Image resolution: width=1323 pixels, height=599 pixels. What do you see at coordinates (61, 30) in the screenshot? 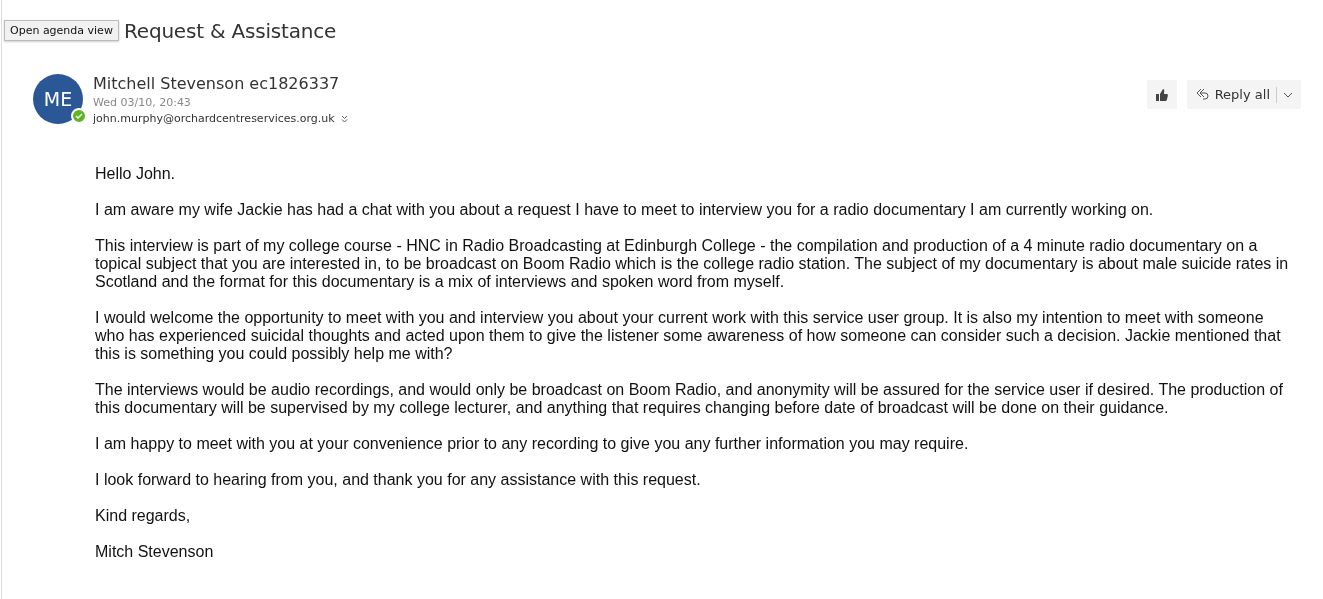
I see `tooltip: Open agenda view` at bounding box center [61, 30].